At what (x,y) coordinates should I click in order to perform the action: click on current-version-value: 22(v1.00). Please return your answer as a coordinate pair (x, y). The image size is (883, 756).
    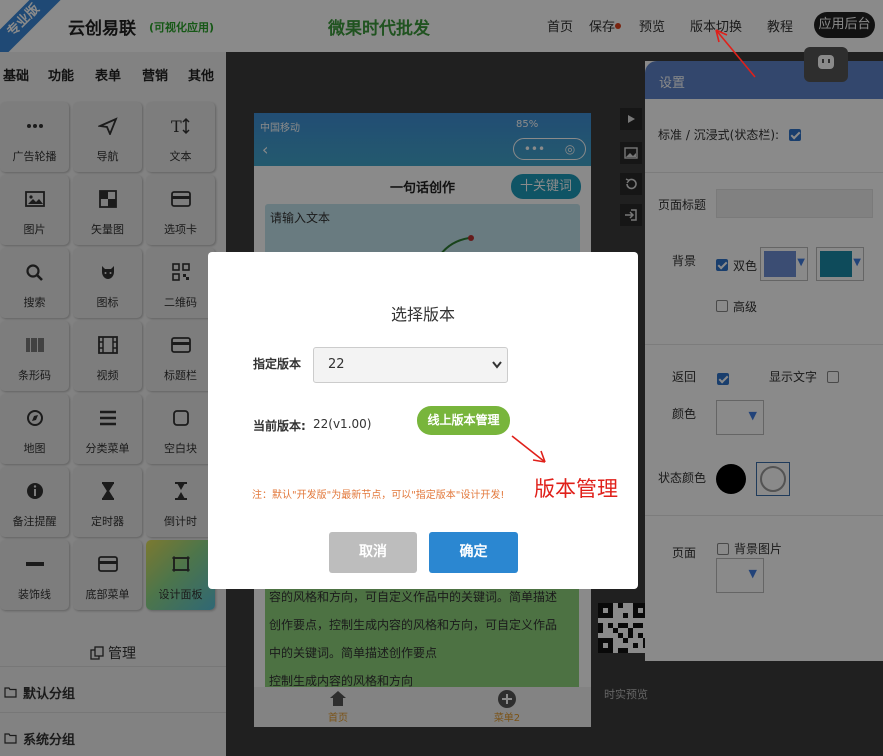
    Looking at the image, I should click on (342, 424).